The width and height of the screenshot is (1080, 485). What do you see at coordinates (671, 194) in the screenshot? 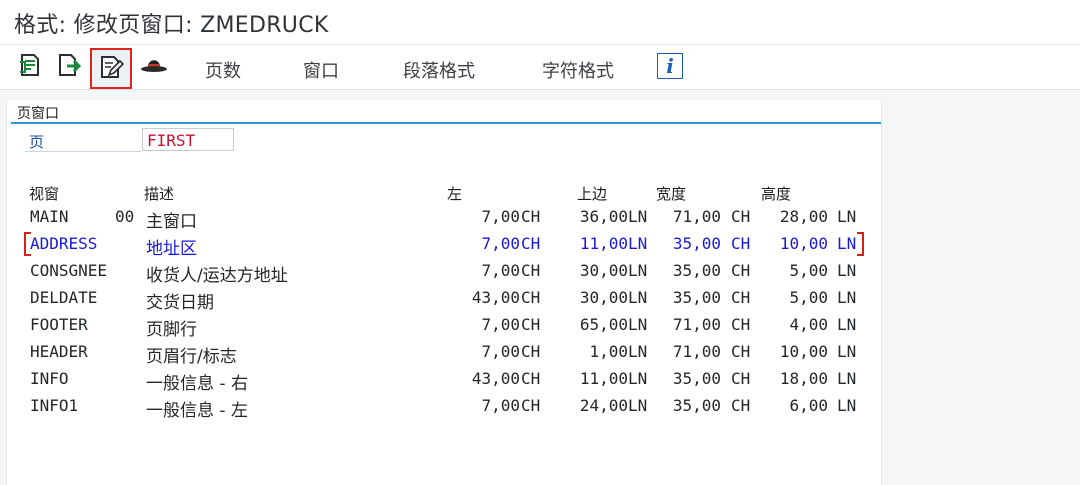
I see `header-width: 宽度` at bounding box center [671, 194].